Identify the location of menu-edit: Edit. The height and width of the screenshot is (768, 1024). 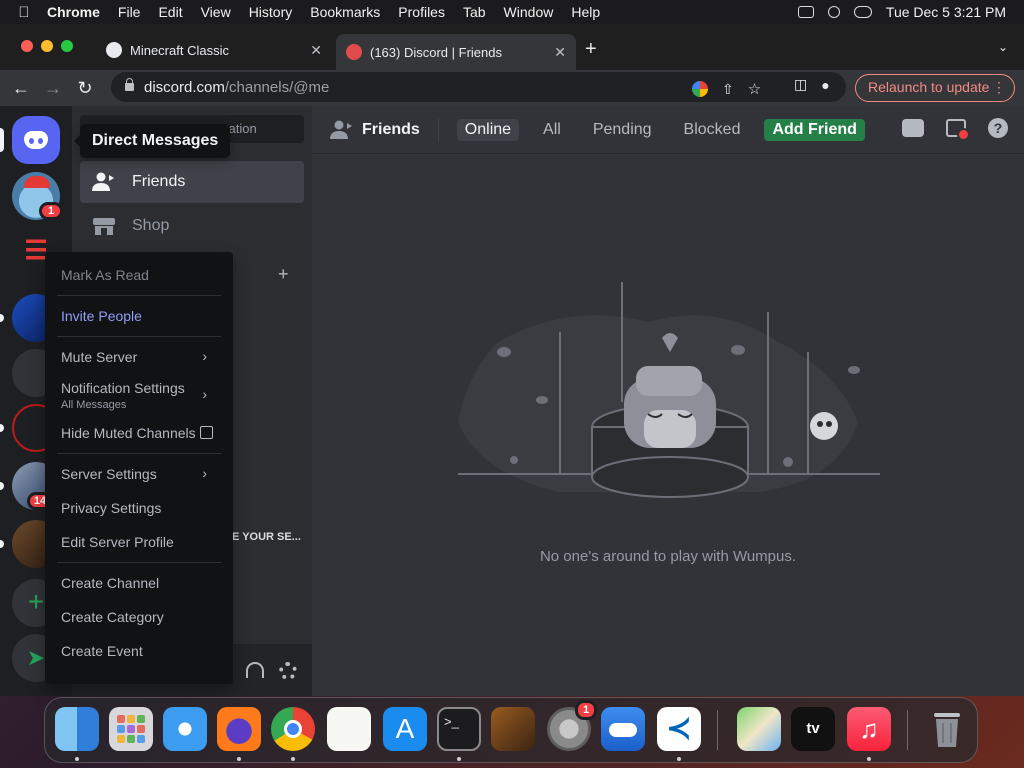
(170, 12).